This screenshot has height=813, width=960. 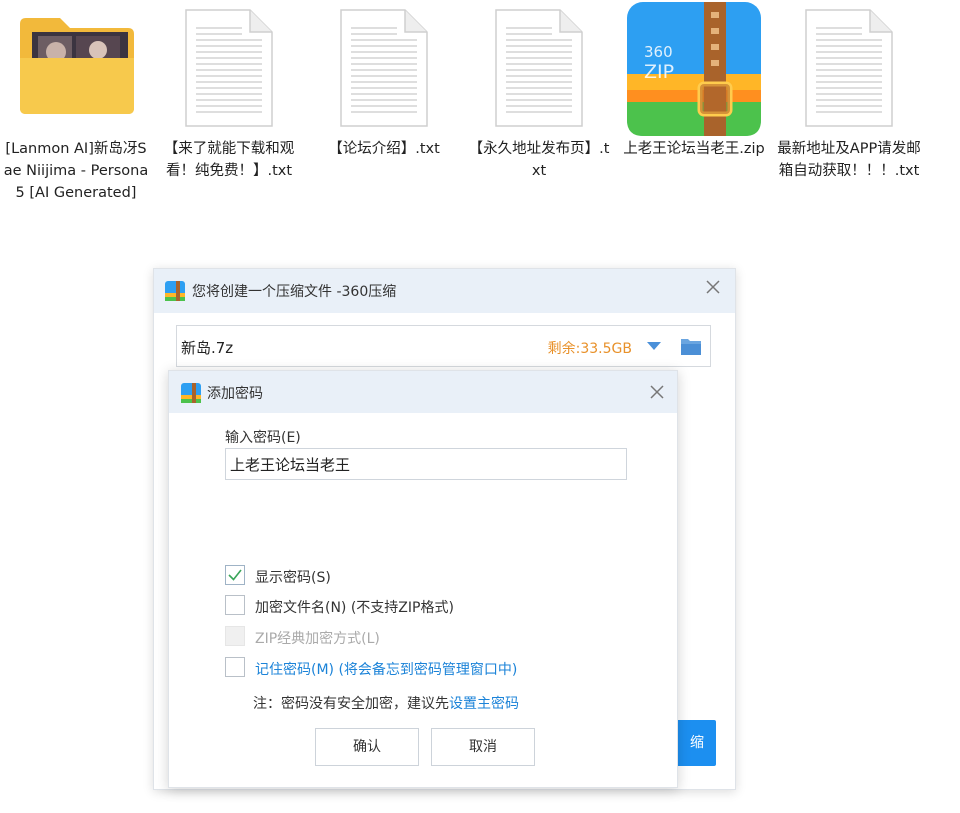 I want to click on zip-classic-encryption-checkbox, so click(x=235, y=636).